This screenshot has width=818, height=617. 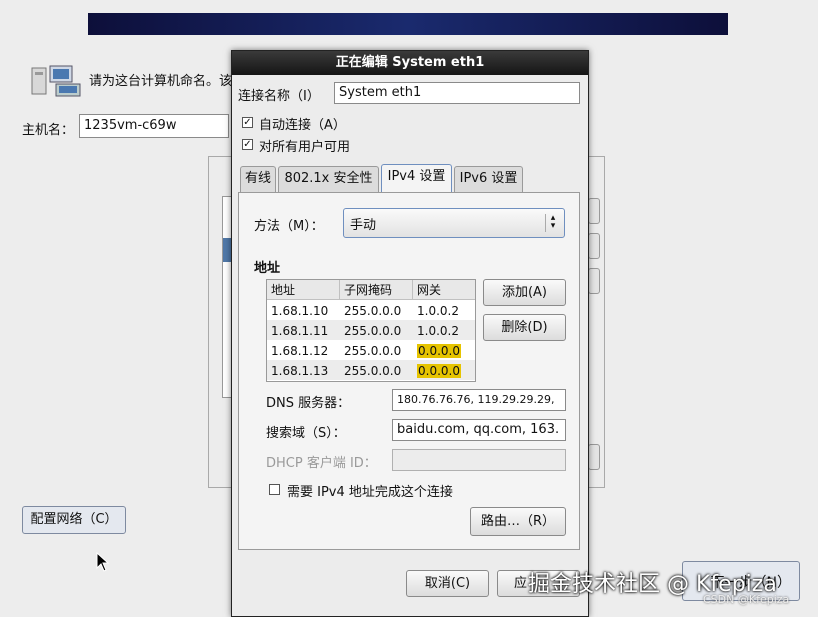 I want to click on cell-address: 1.68.1.12, so click(x=297, y=351).